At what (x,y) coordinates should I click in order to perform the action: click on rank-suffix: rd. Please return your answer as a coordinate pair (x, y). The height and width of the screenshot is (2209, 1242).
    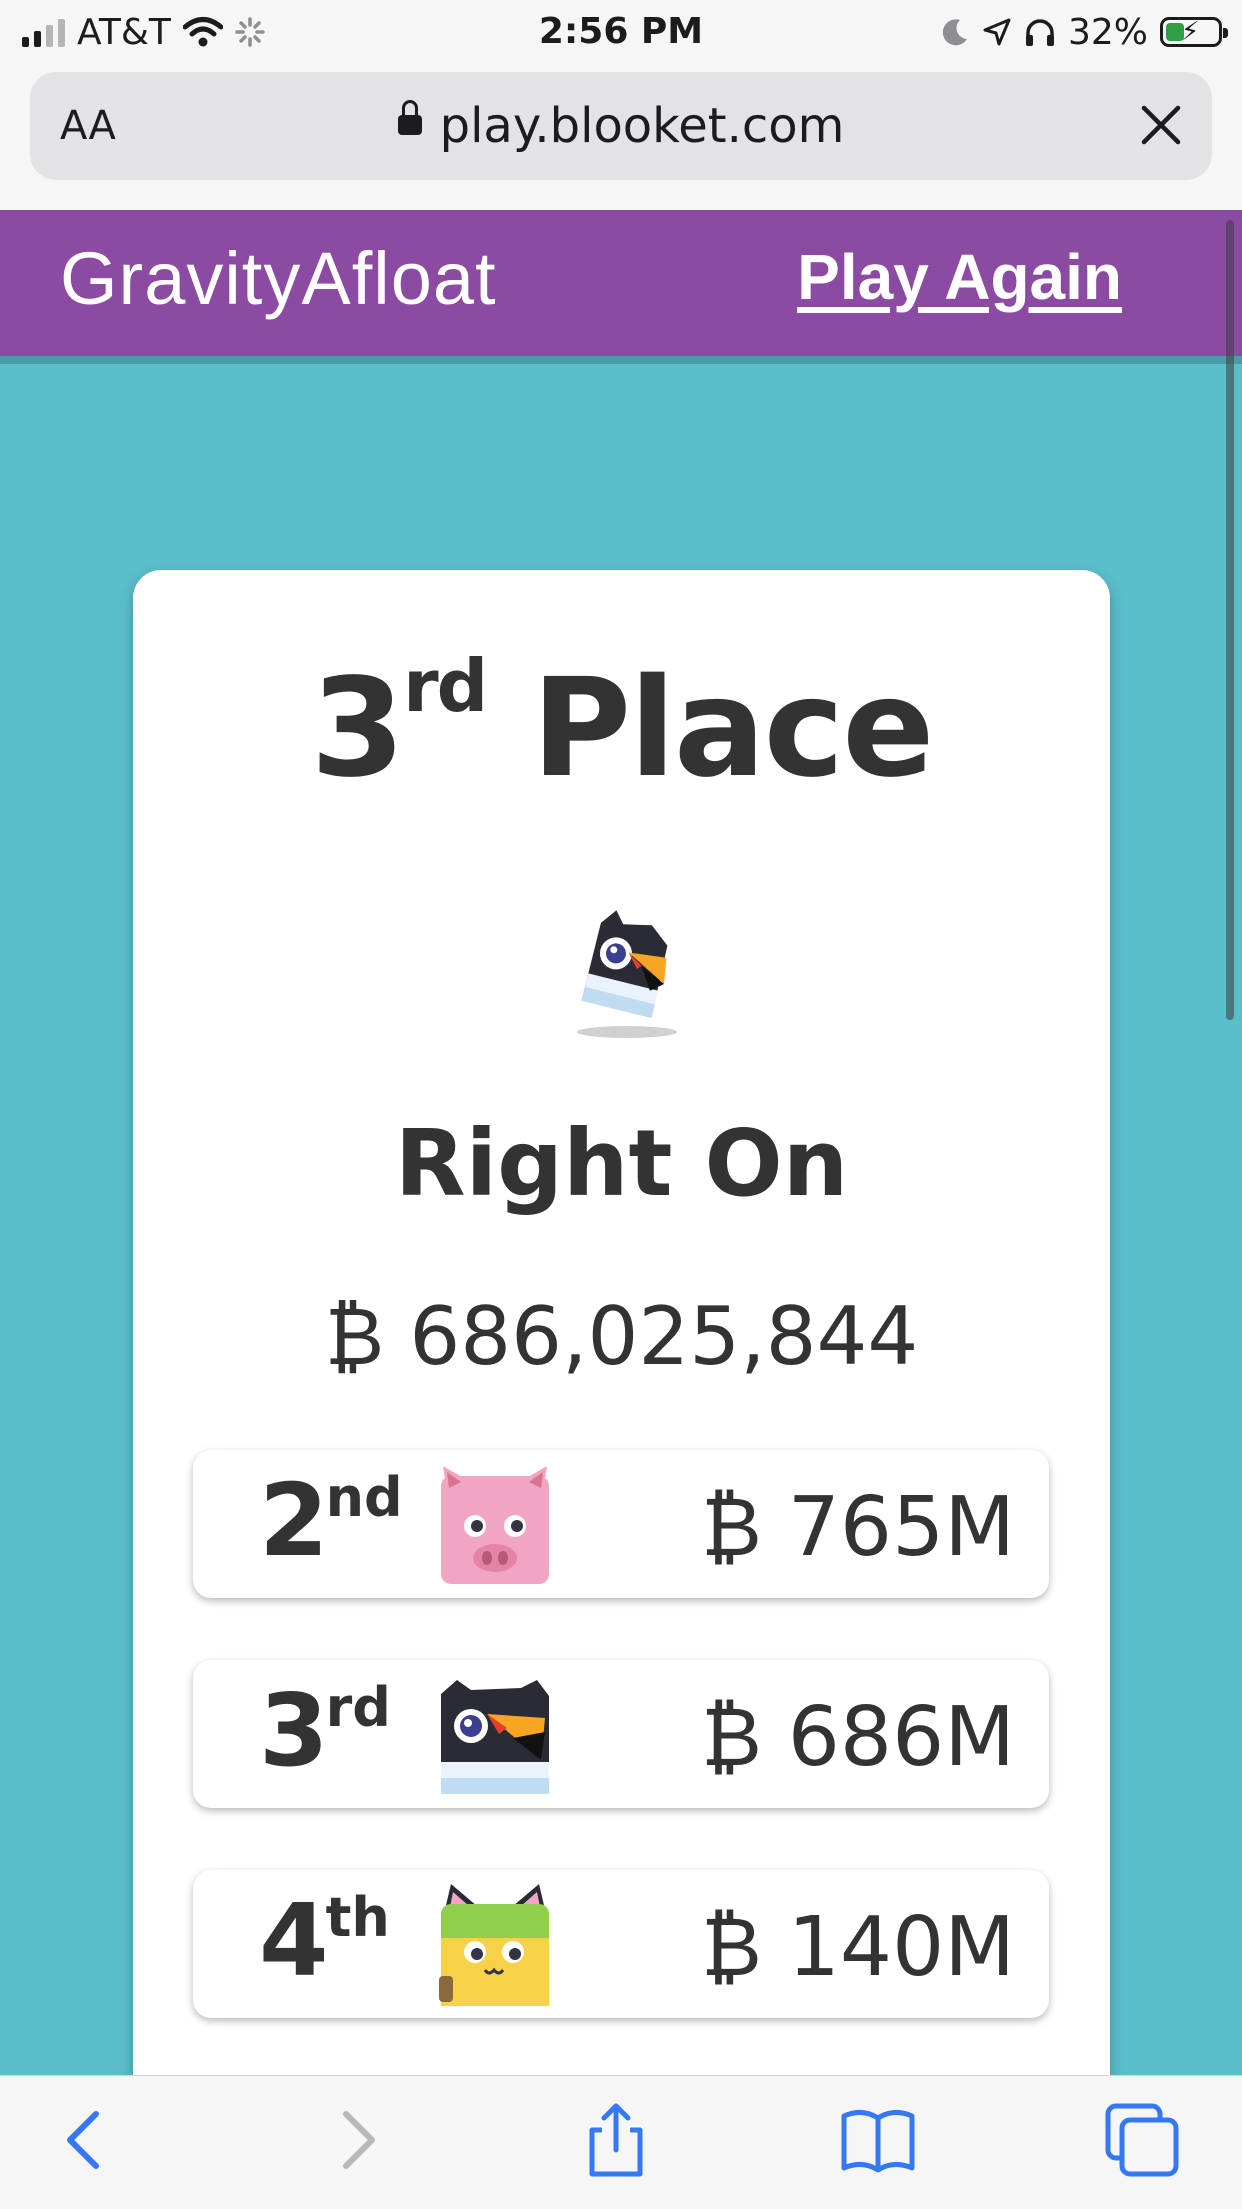
    Looking at the image, I should click on (358, 1707).